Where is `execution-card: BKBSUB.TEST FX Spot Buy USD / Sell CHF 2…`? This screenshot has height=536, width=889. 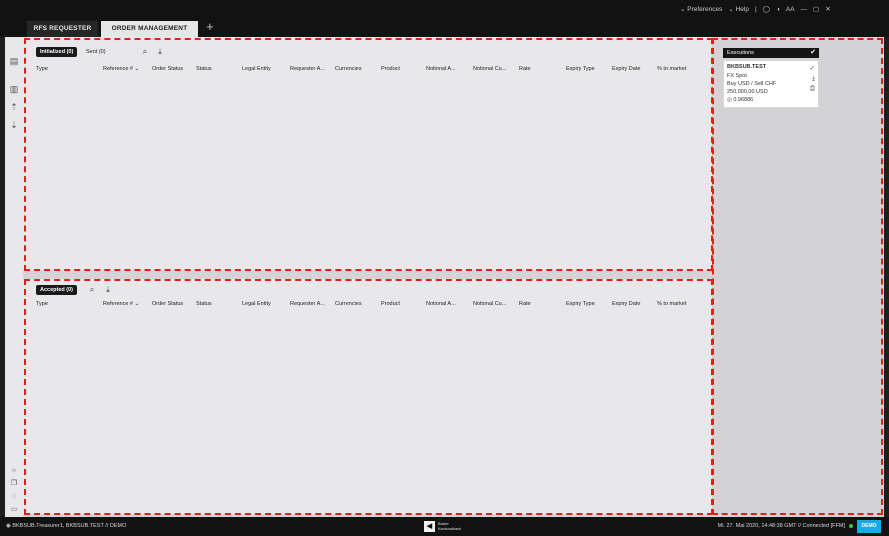
execution-card: BKBSUB.TEST FX Spot Buy USD / Sell CHF 2… is located at coordinates (771, 84).